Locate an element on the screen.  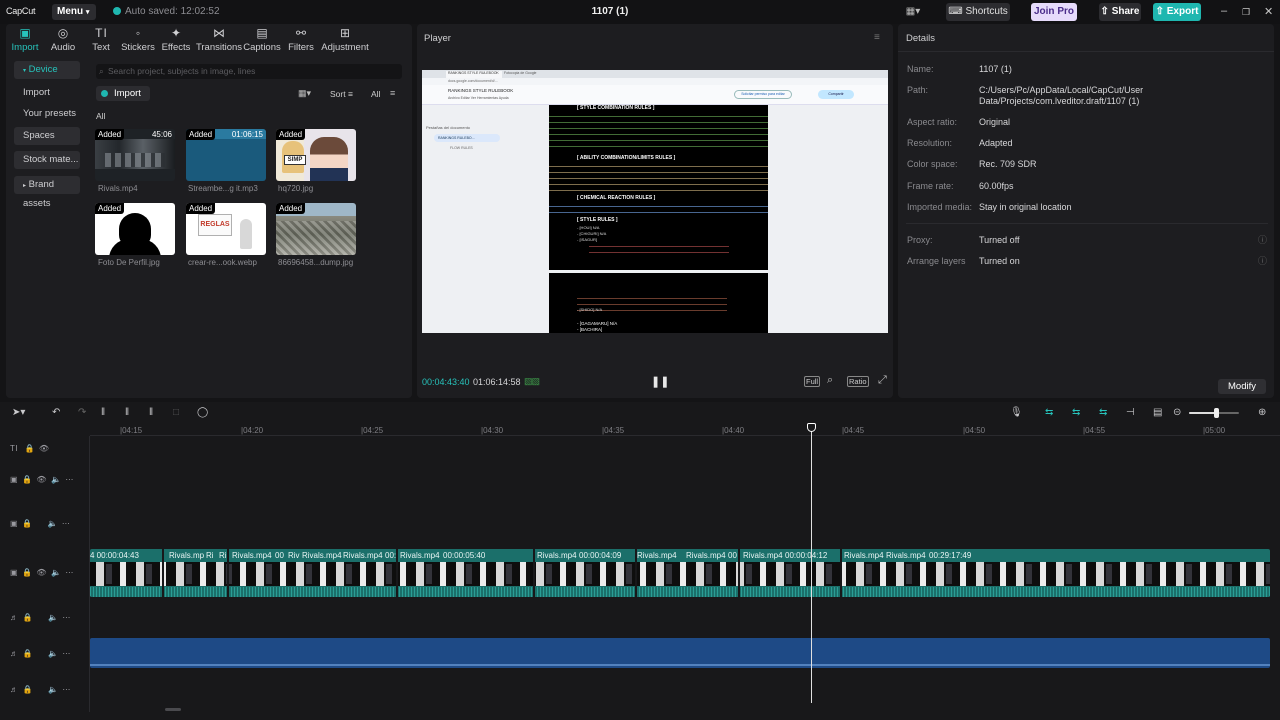
maximize-icon: ❐ is located at coordinates (1246, 12).